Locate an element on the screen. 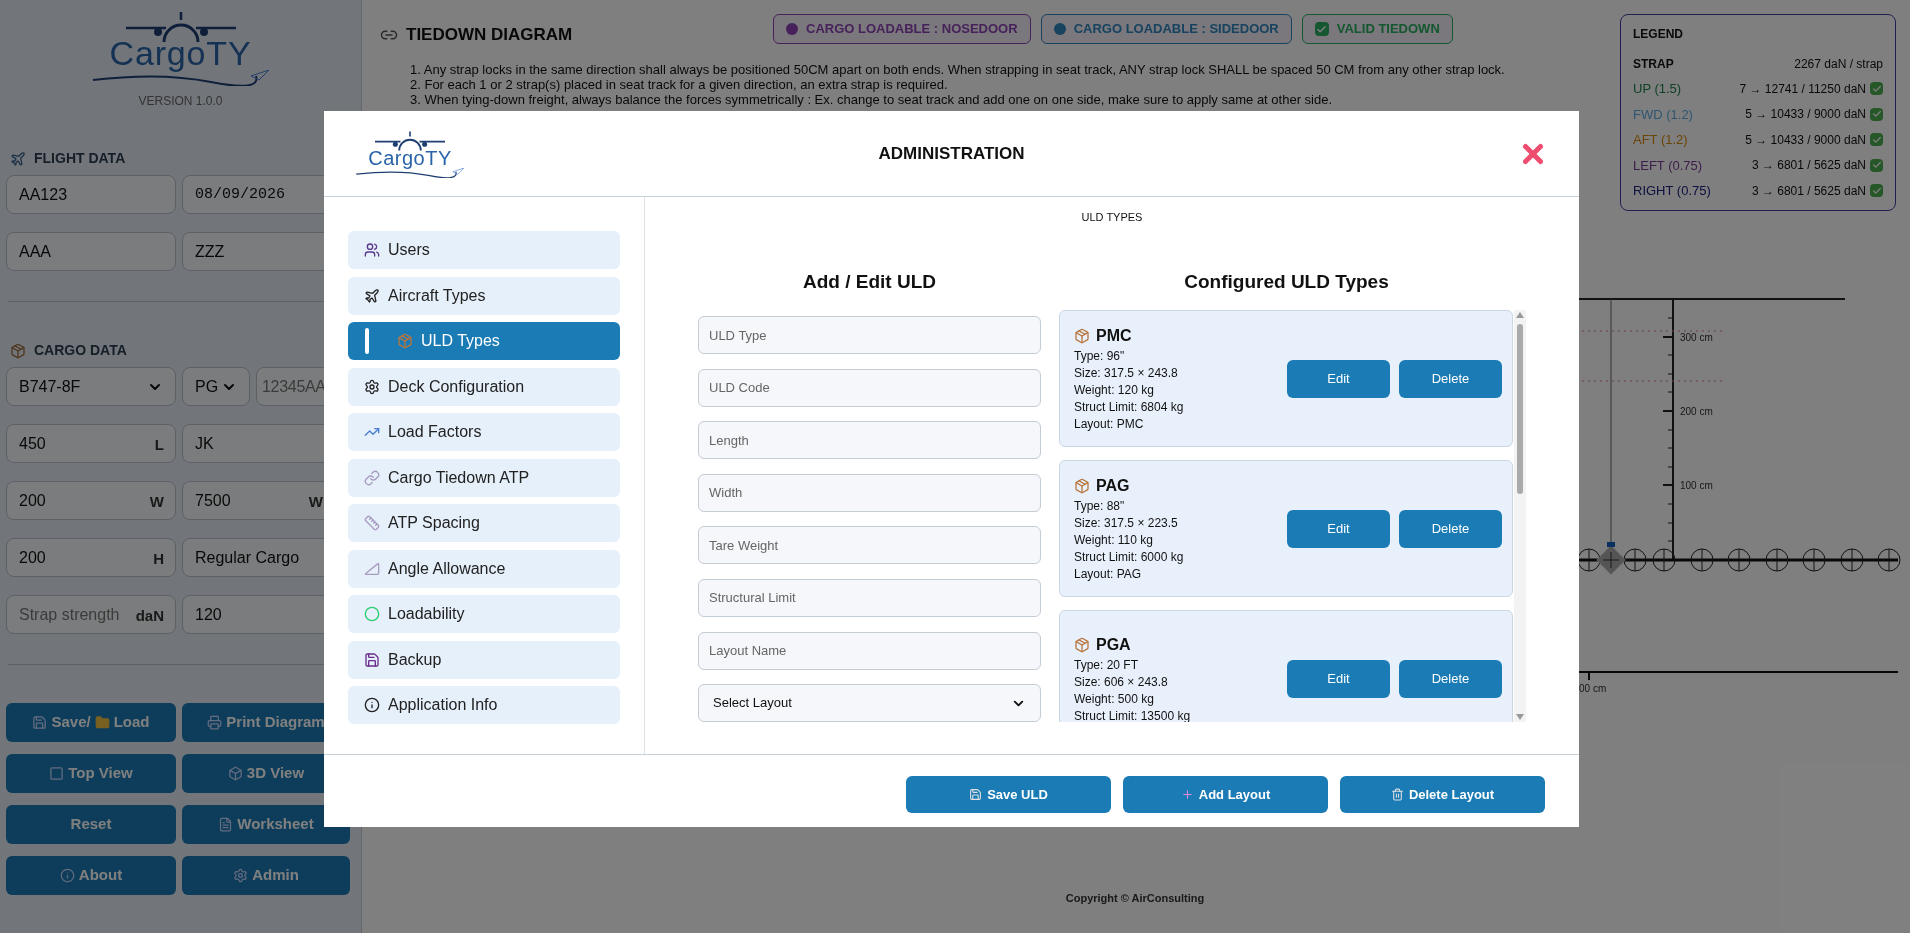  uld-detail: Weight: 500 kg is located at coordinates (1114, 699).